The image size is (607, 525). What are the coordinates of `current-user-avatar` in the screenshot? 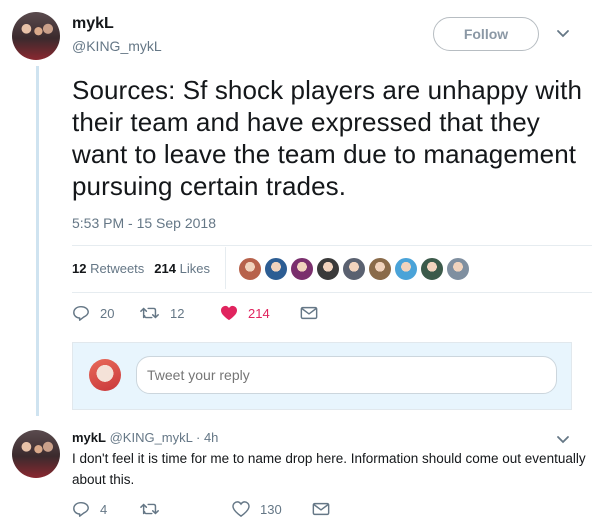 It's located at (105, 375).